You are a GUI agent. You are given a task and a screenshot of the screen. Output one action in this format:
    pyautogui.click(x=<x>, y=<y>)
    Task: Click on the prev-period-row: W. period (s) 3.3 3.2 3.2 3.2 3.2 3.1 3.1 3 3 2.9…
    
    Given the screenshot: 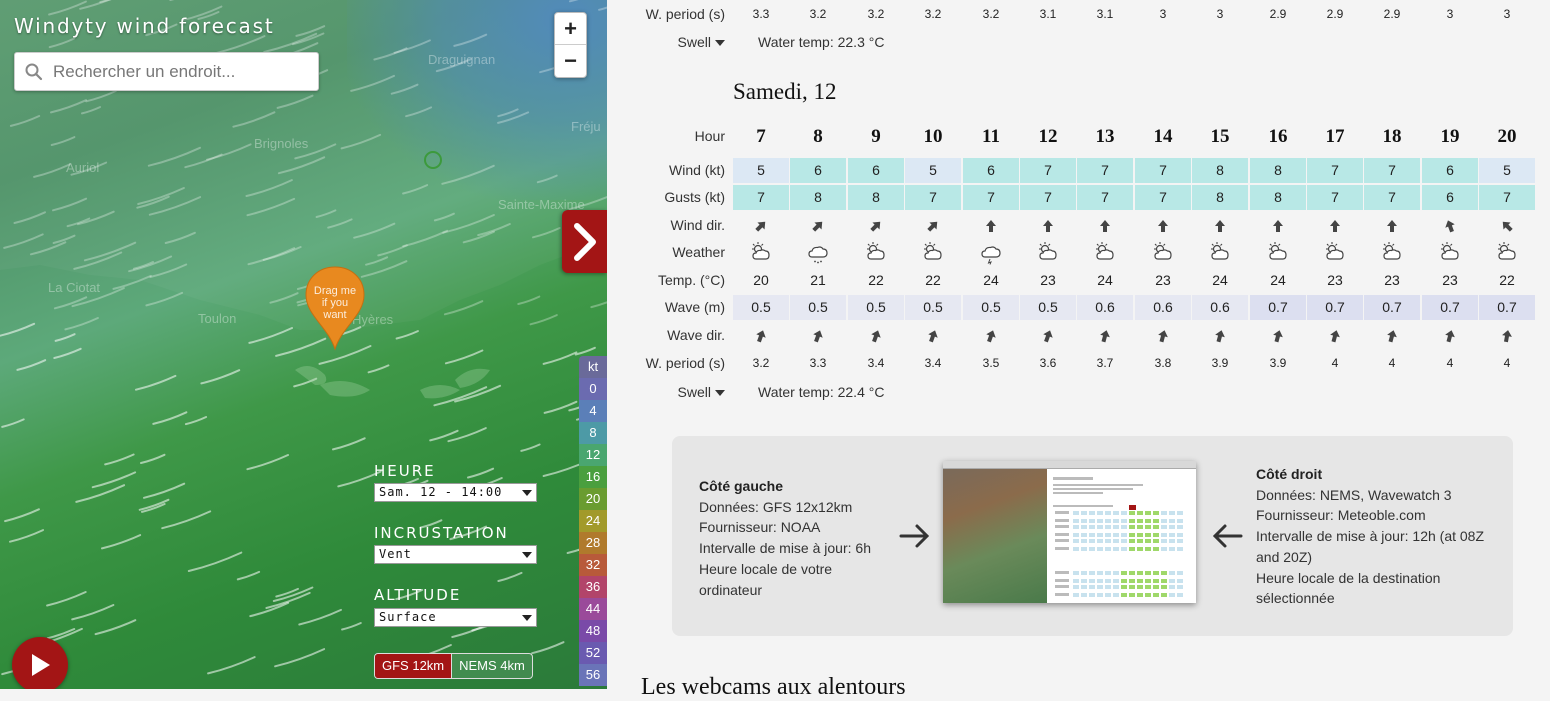 What is the action you would take?
    pyautogui.click(x=1078, y=14)
    